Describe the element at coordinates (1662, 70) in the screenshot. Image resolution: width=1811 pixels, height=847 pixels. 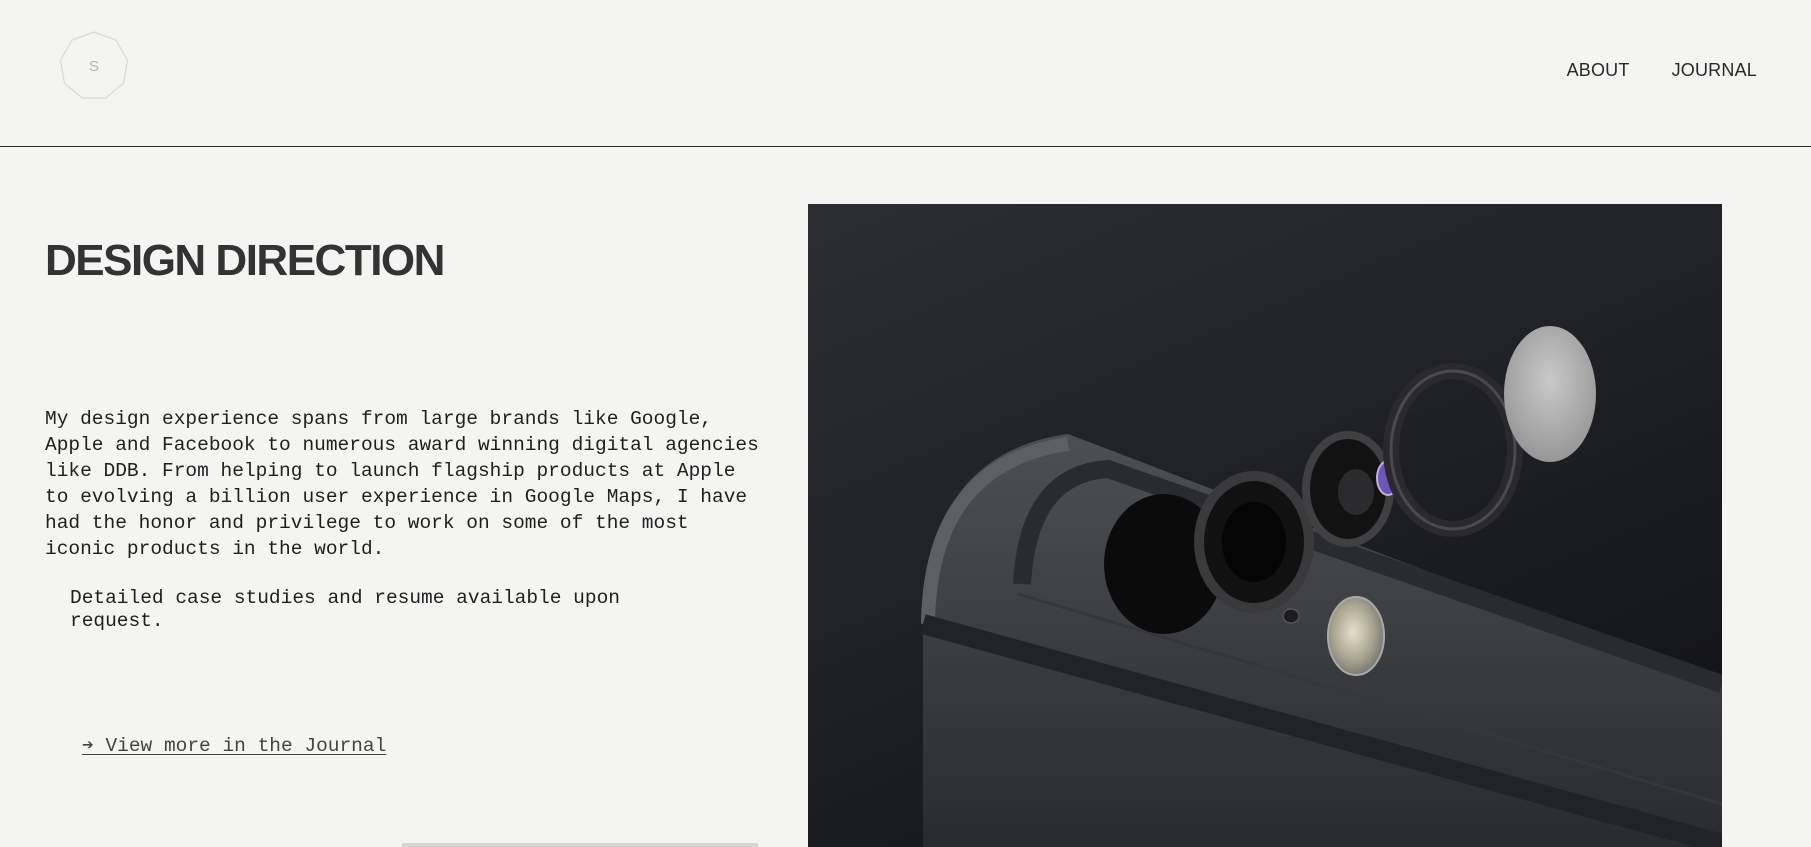
I see `main-nav: ABOUT JOURNAL` at that location.